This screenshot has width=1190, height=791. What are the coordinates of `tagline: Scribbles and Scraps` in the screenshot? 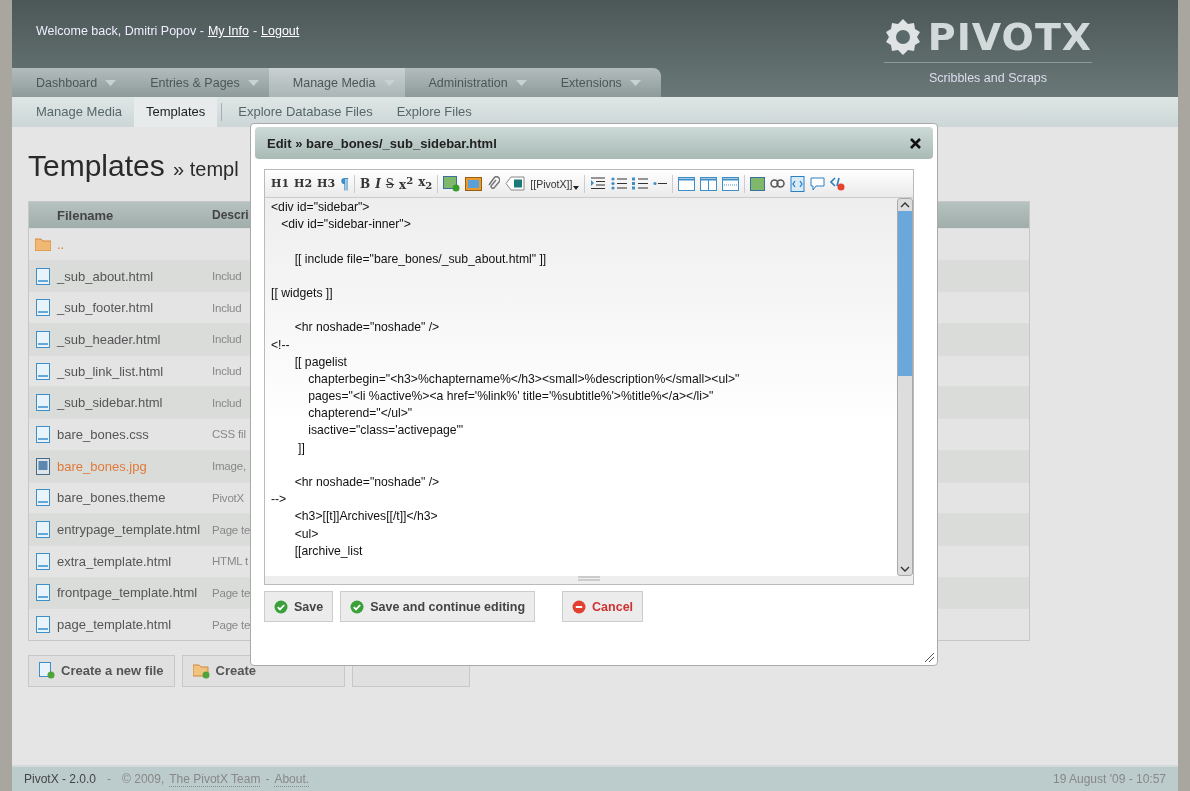 It's located at (988, 78).